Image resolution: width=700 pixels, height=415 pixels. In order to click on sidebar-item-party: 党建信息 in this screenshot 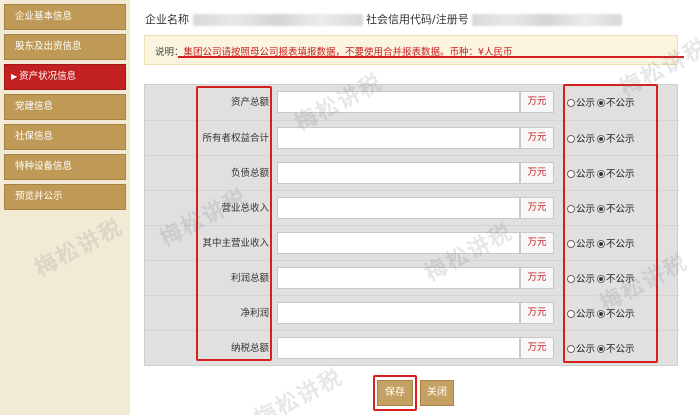, I will do `click(65, 107)`.